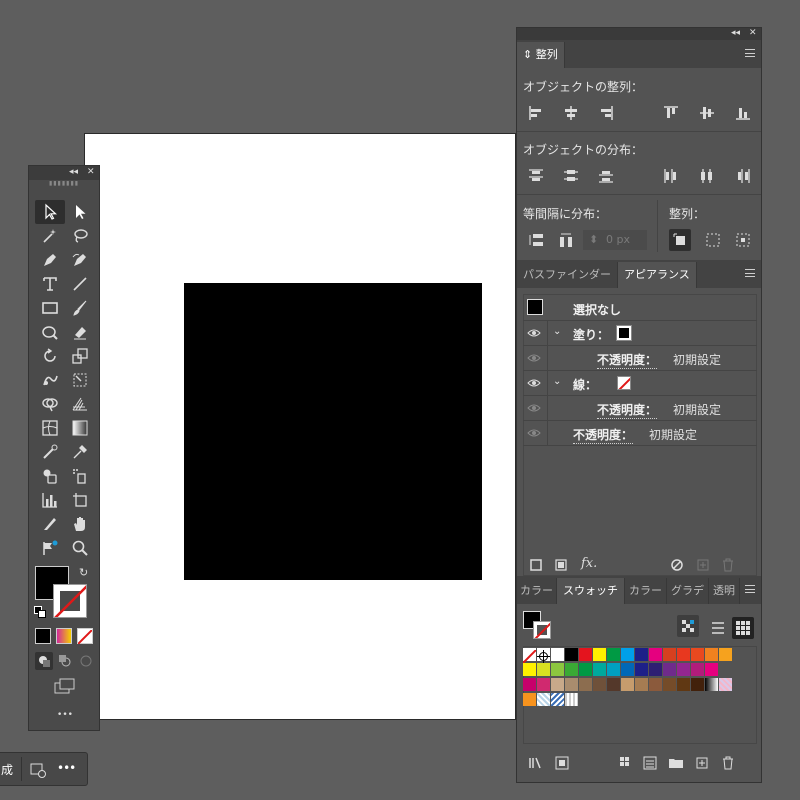 Image resolution: width=800 pixels, height=800 pixels. Describe the element at coordinates (80, 284) in the screenshot. I see `line-tool-icon` at that location.